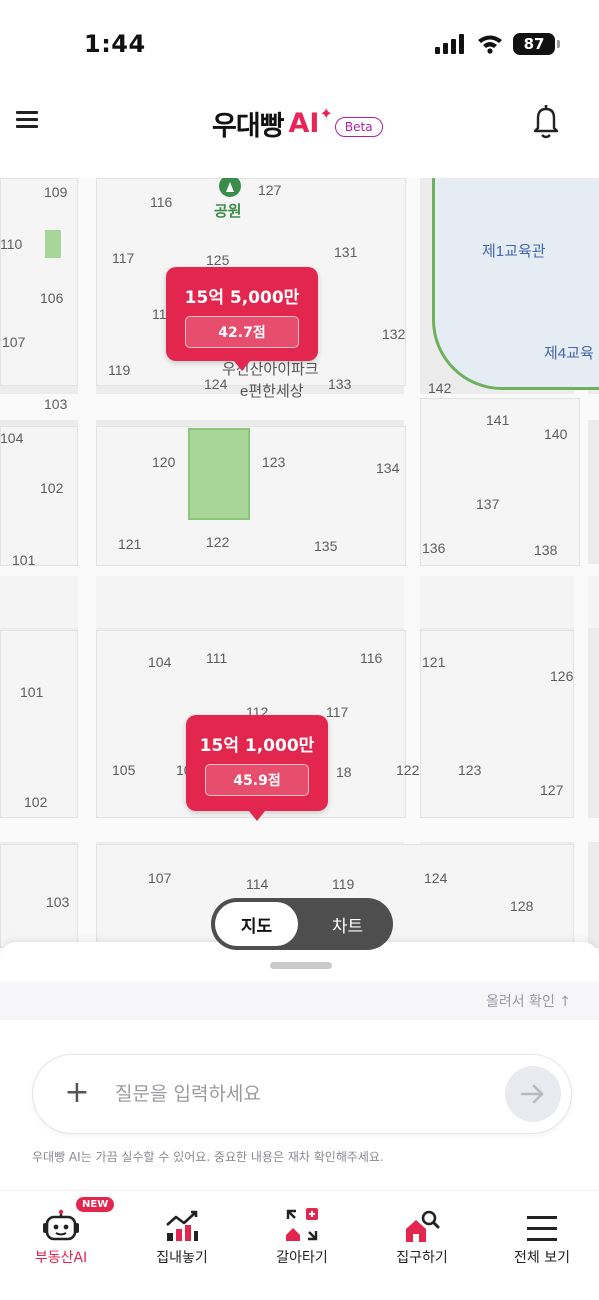  Describe the element at coordinates (422, 1258) in the screenshot. I see `nav-label: 집구하기` at that location.